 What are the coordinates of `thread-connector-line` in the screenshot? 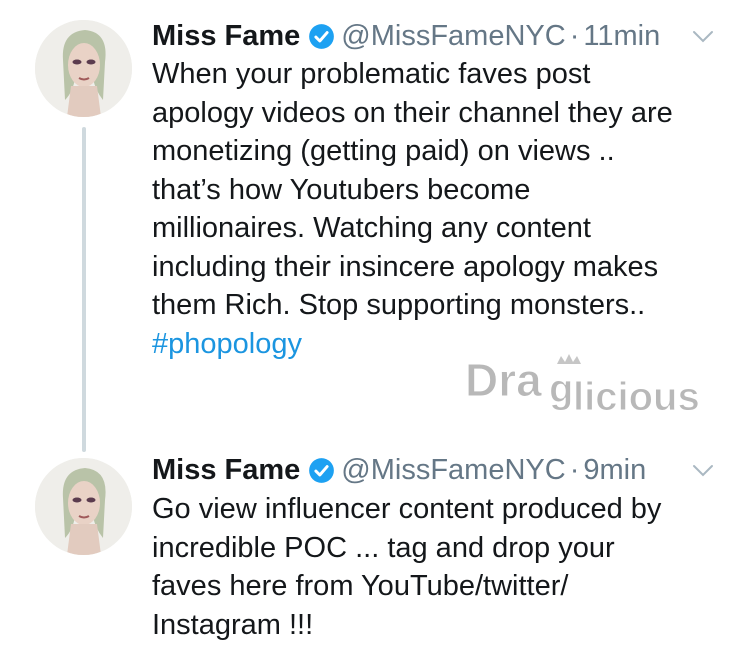 It's located at (84, 289).